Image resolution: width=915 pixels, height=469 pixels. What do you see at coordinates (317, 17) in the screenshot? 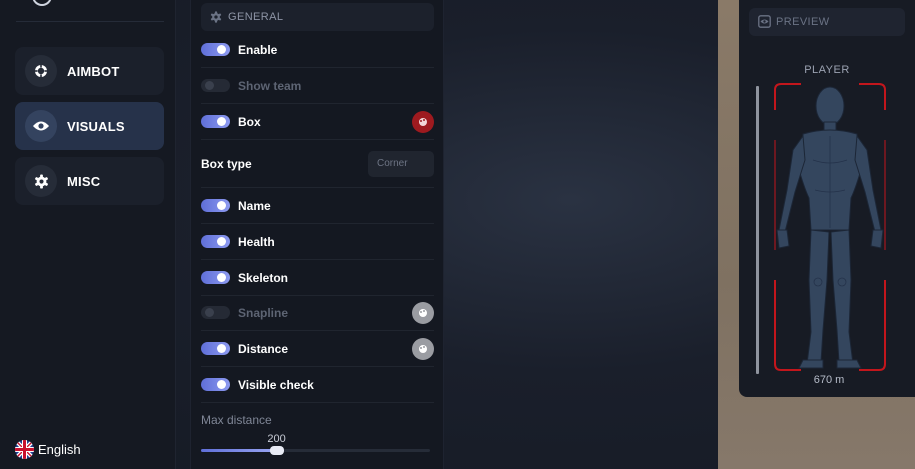
I see `section-header-general: GENERAL` at bounding box center [317, 17].